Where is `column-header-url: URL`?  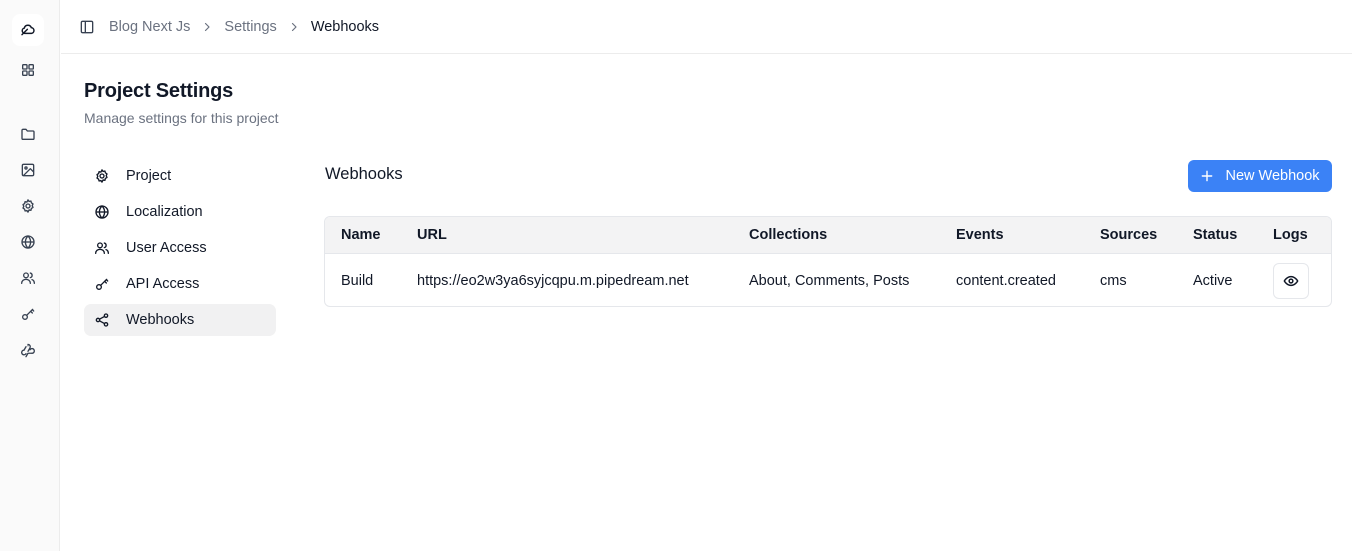 column-header-url: URL is located at coordinates (432, 235).